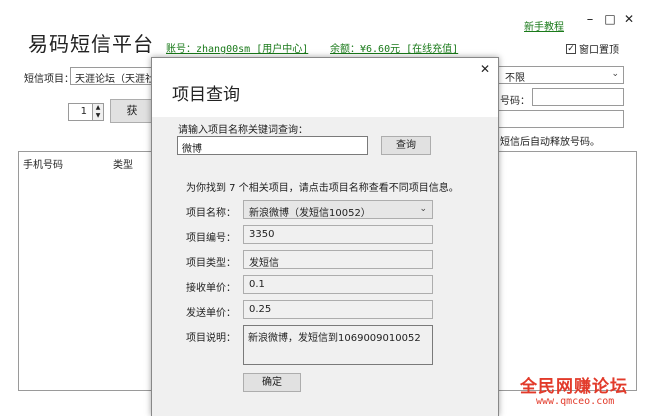 The width and height of the screenshot is (656, 416). I want to click on balance-link: 余额：¥6.60元 [在线充值], so click(394, 47).